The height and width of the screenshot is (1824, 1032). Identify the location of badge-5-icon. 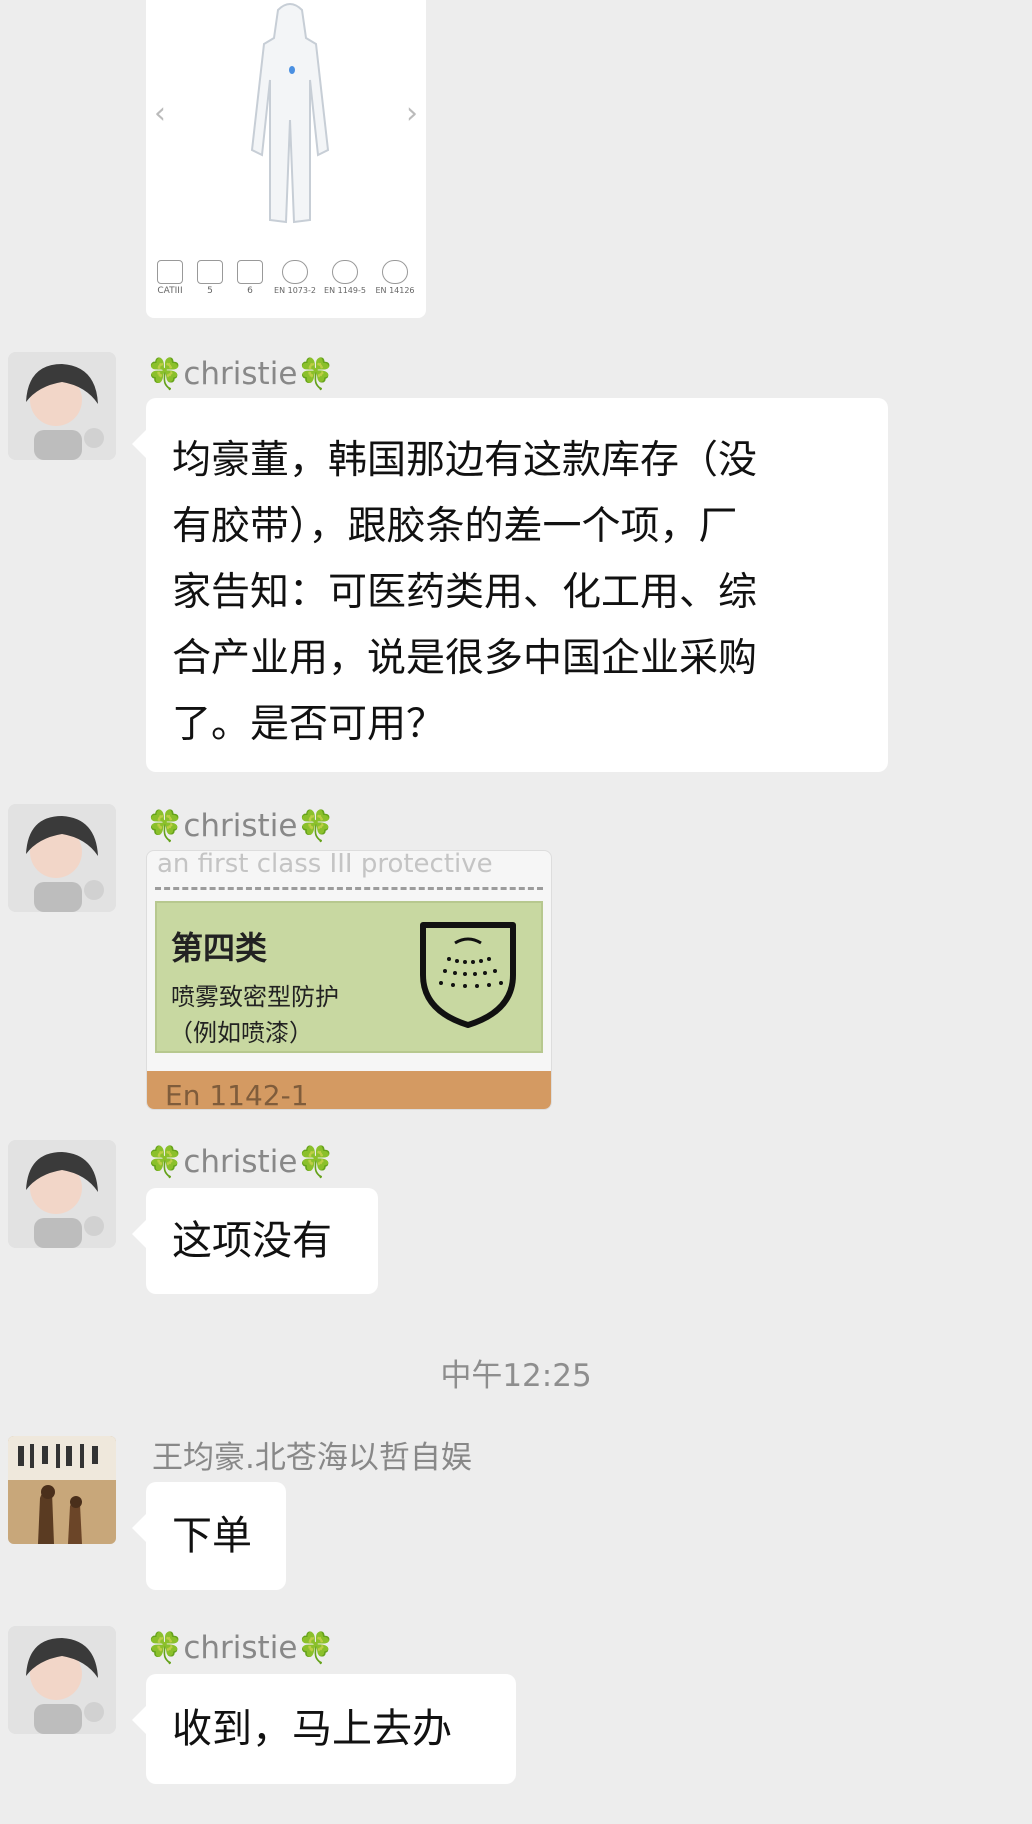
(210, 272).